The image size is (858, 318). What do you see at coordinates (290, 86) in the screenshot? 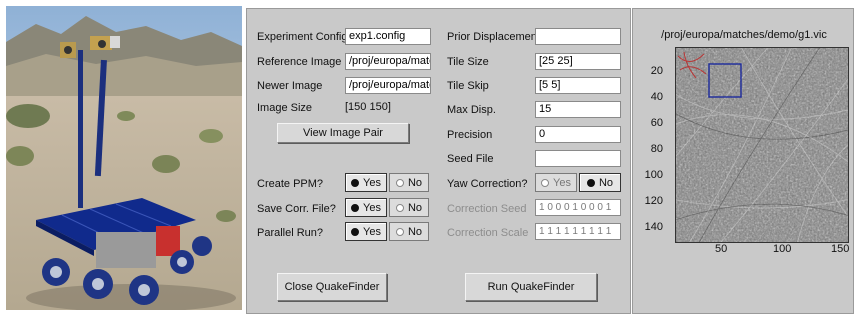
I see `newer-image-label: Newer Image` at bounding box center [290, 86].